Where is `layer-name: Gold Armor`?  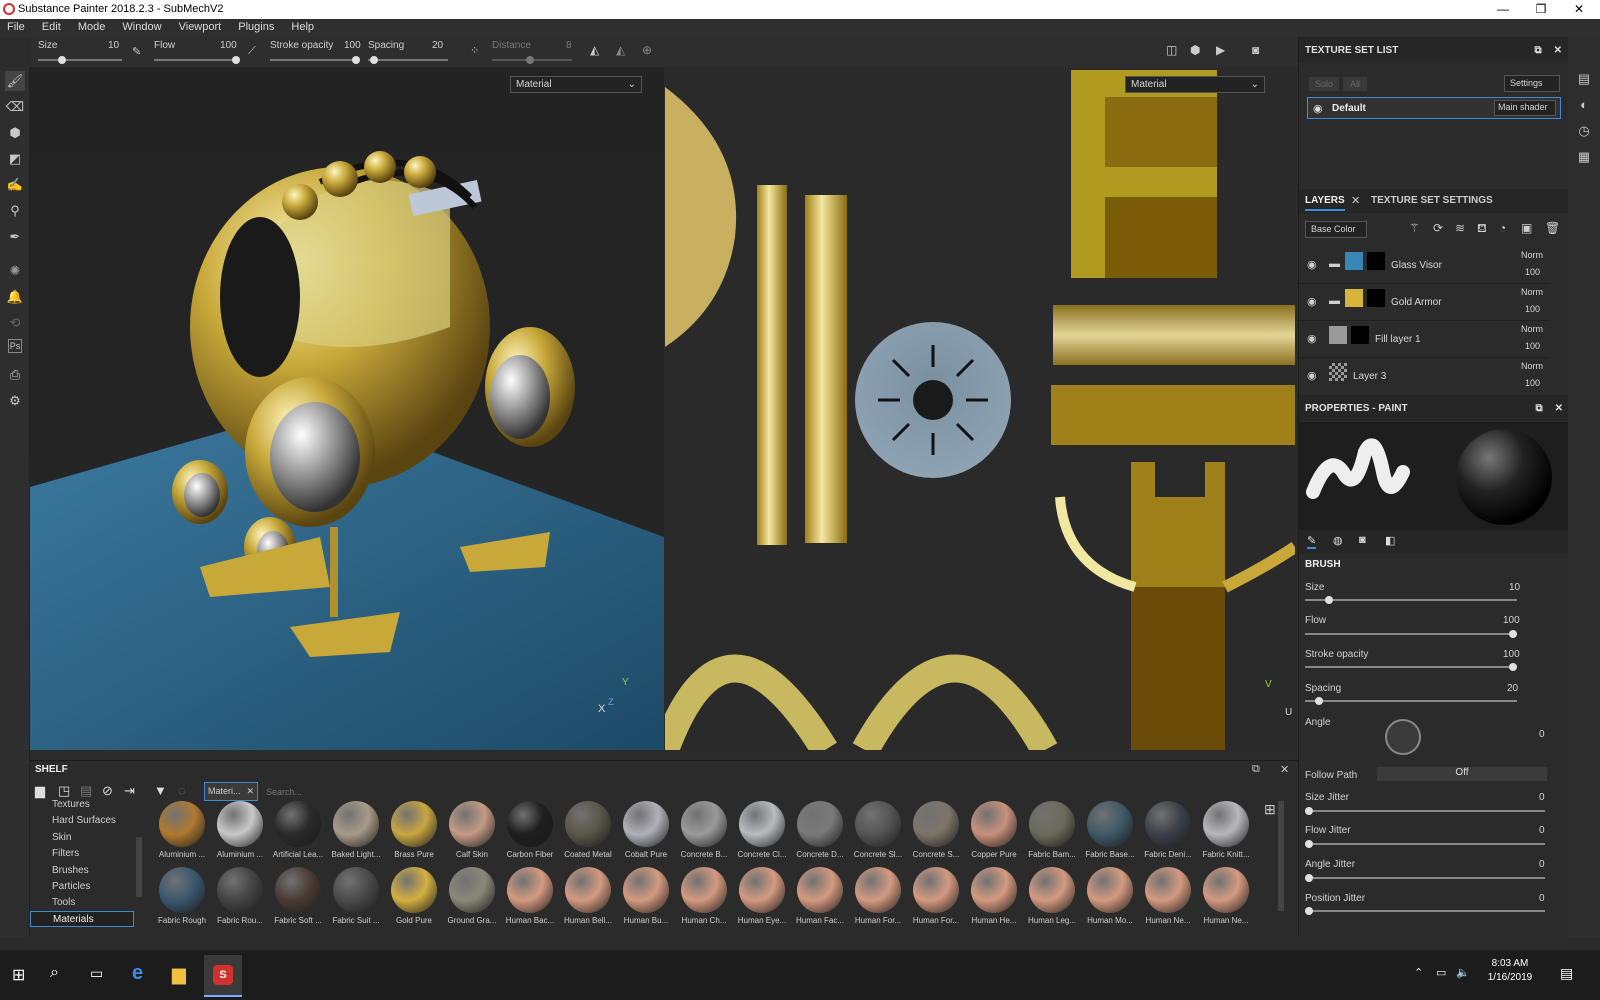 layer-name: Gold Armor is located at coordinates (1416, 302).